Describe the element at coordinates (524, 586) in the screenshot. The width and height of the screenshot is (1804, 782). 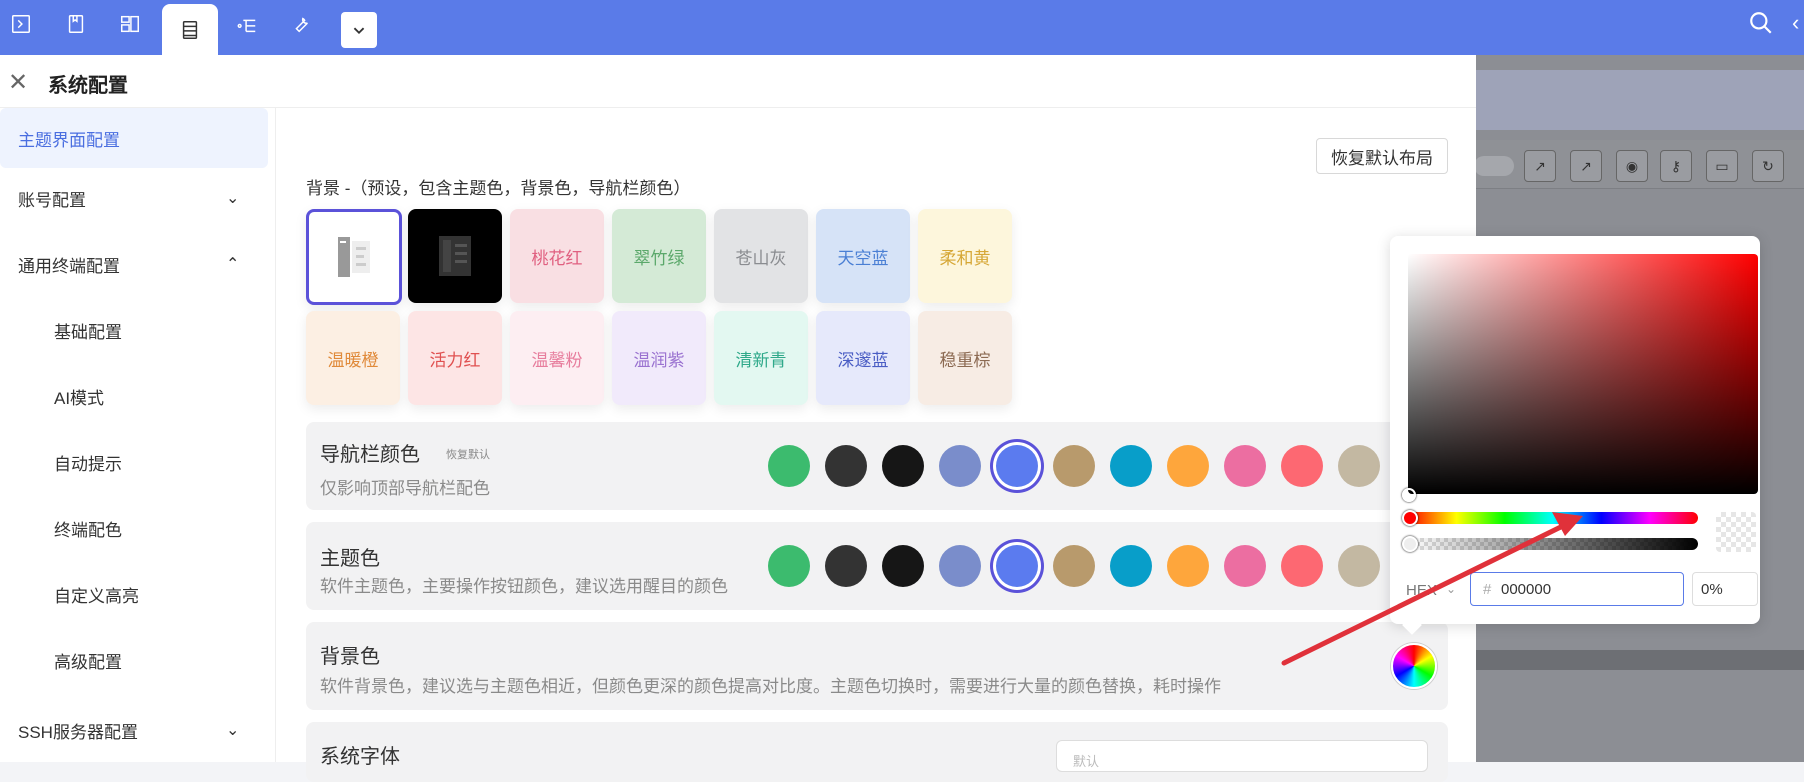
I see `main-color-desc: 软件主题色，主要操作按钮颜色，建议选用醒目的颜色` at that location.